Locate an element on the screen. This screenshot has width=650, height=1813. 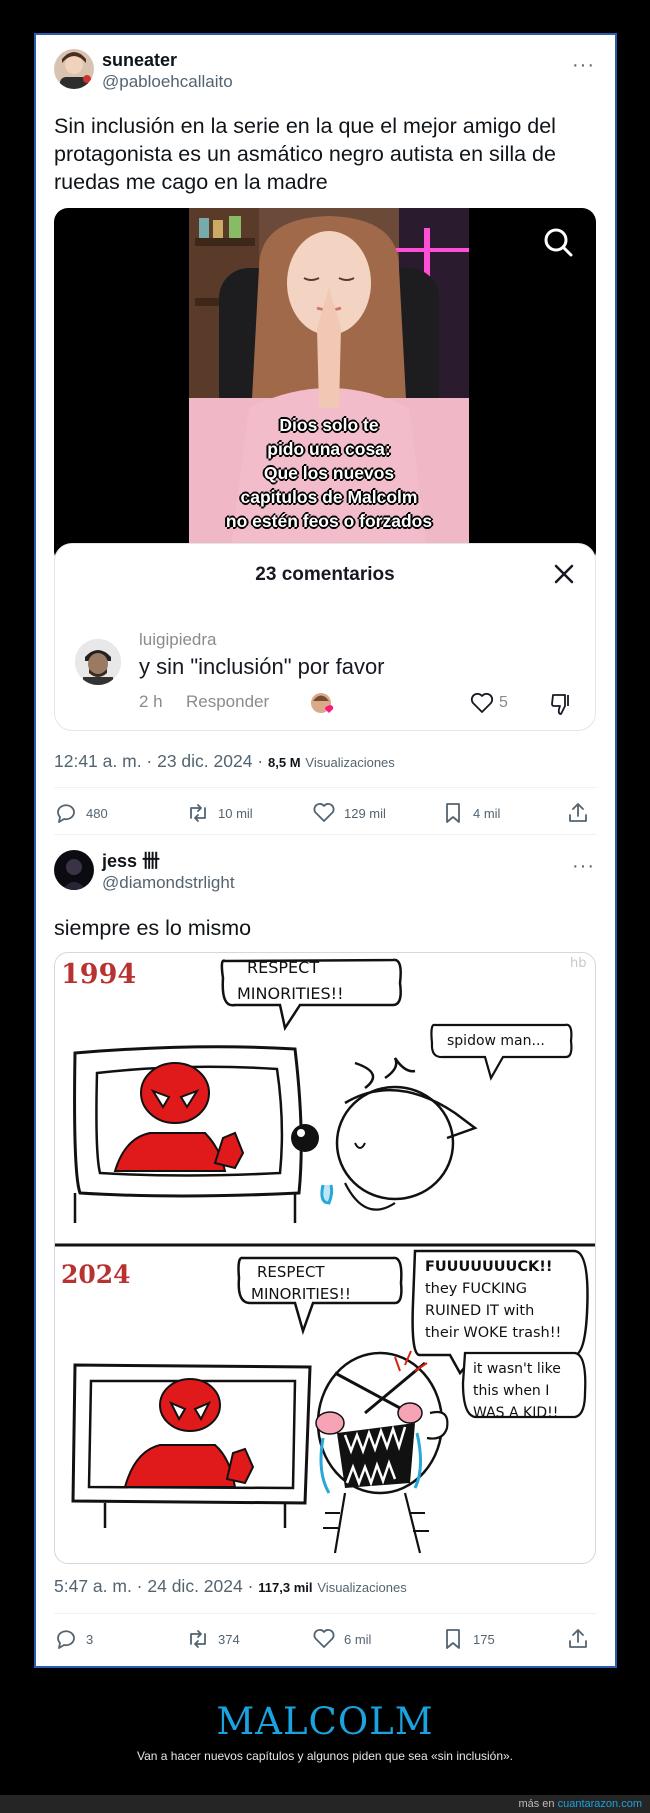
tweet2-views: 117,3 mil is located at coordinates (285, 1587).